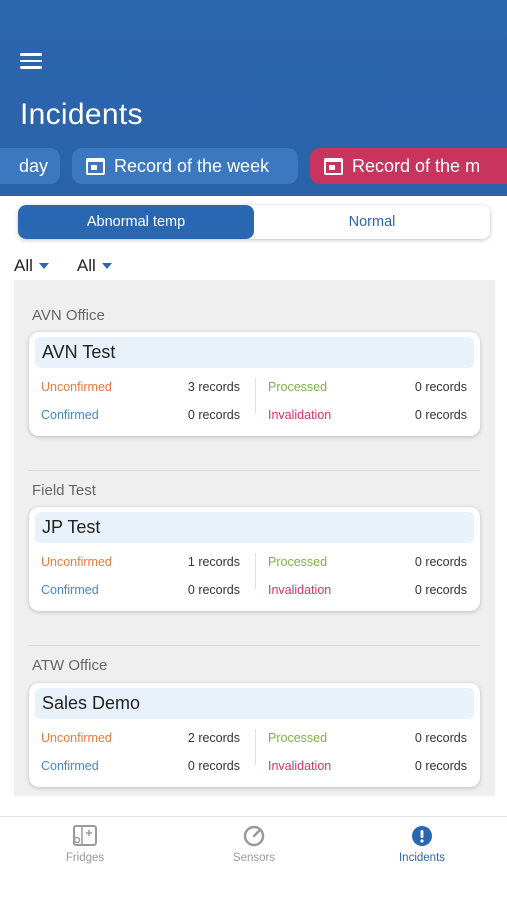 Image resolution: width=507 pixels, height=900 pixels. I want to click on card-title: AVN Test, so click(254, 352).